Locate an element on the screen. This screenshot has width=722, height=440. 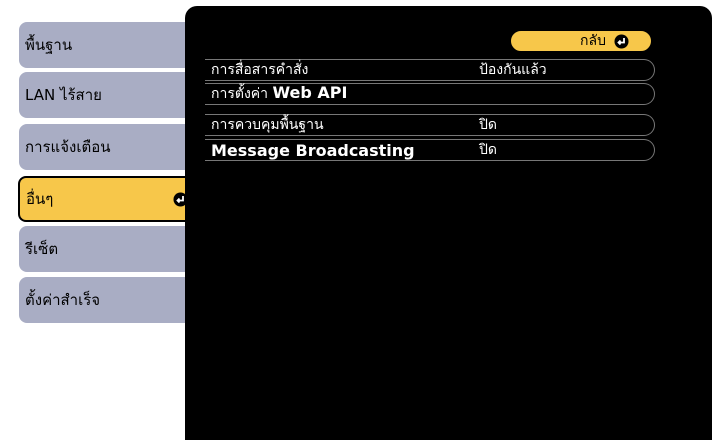
setting-web-api: การตั้งค่า Web API is located at coordinates (430, 94).